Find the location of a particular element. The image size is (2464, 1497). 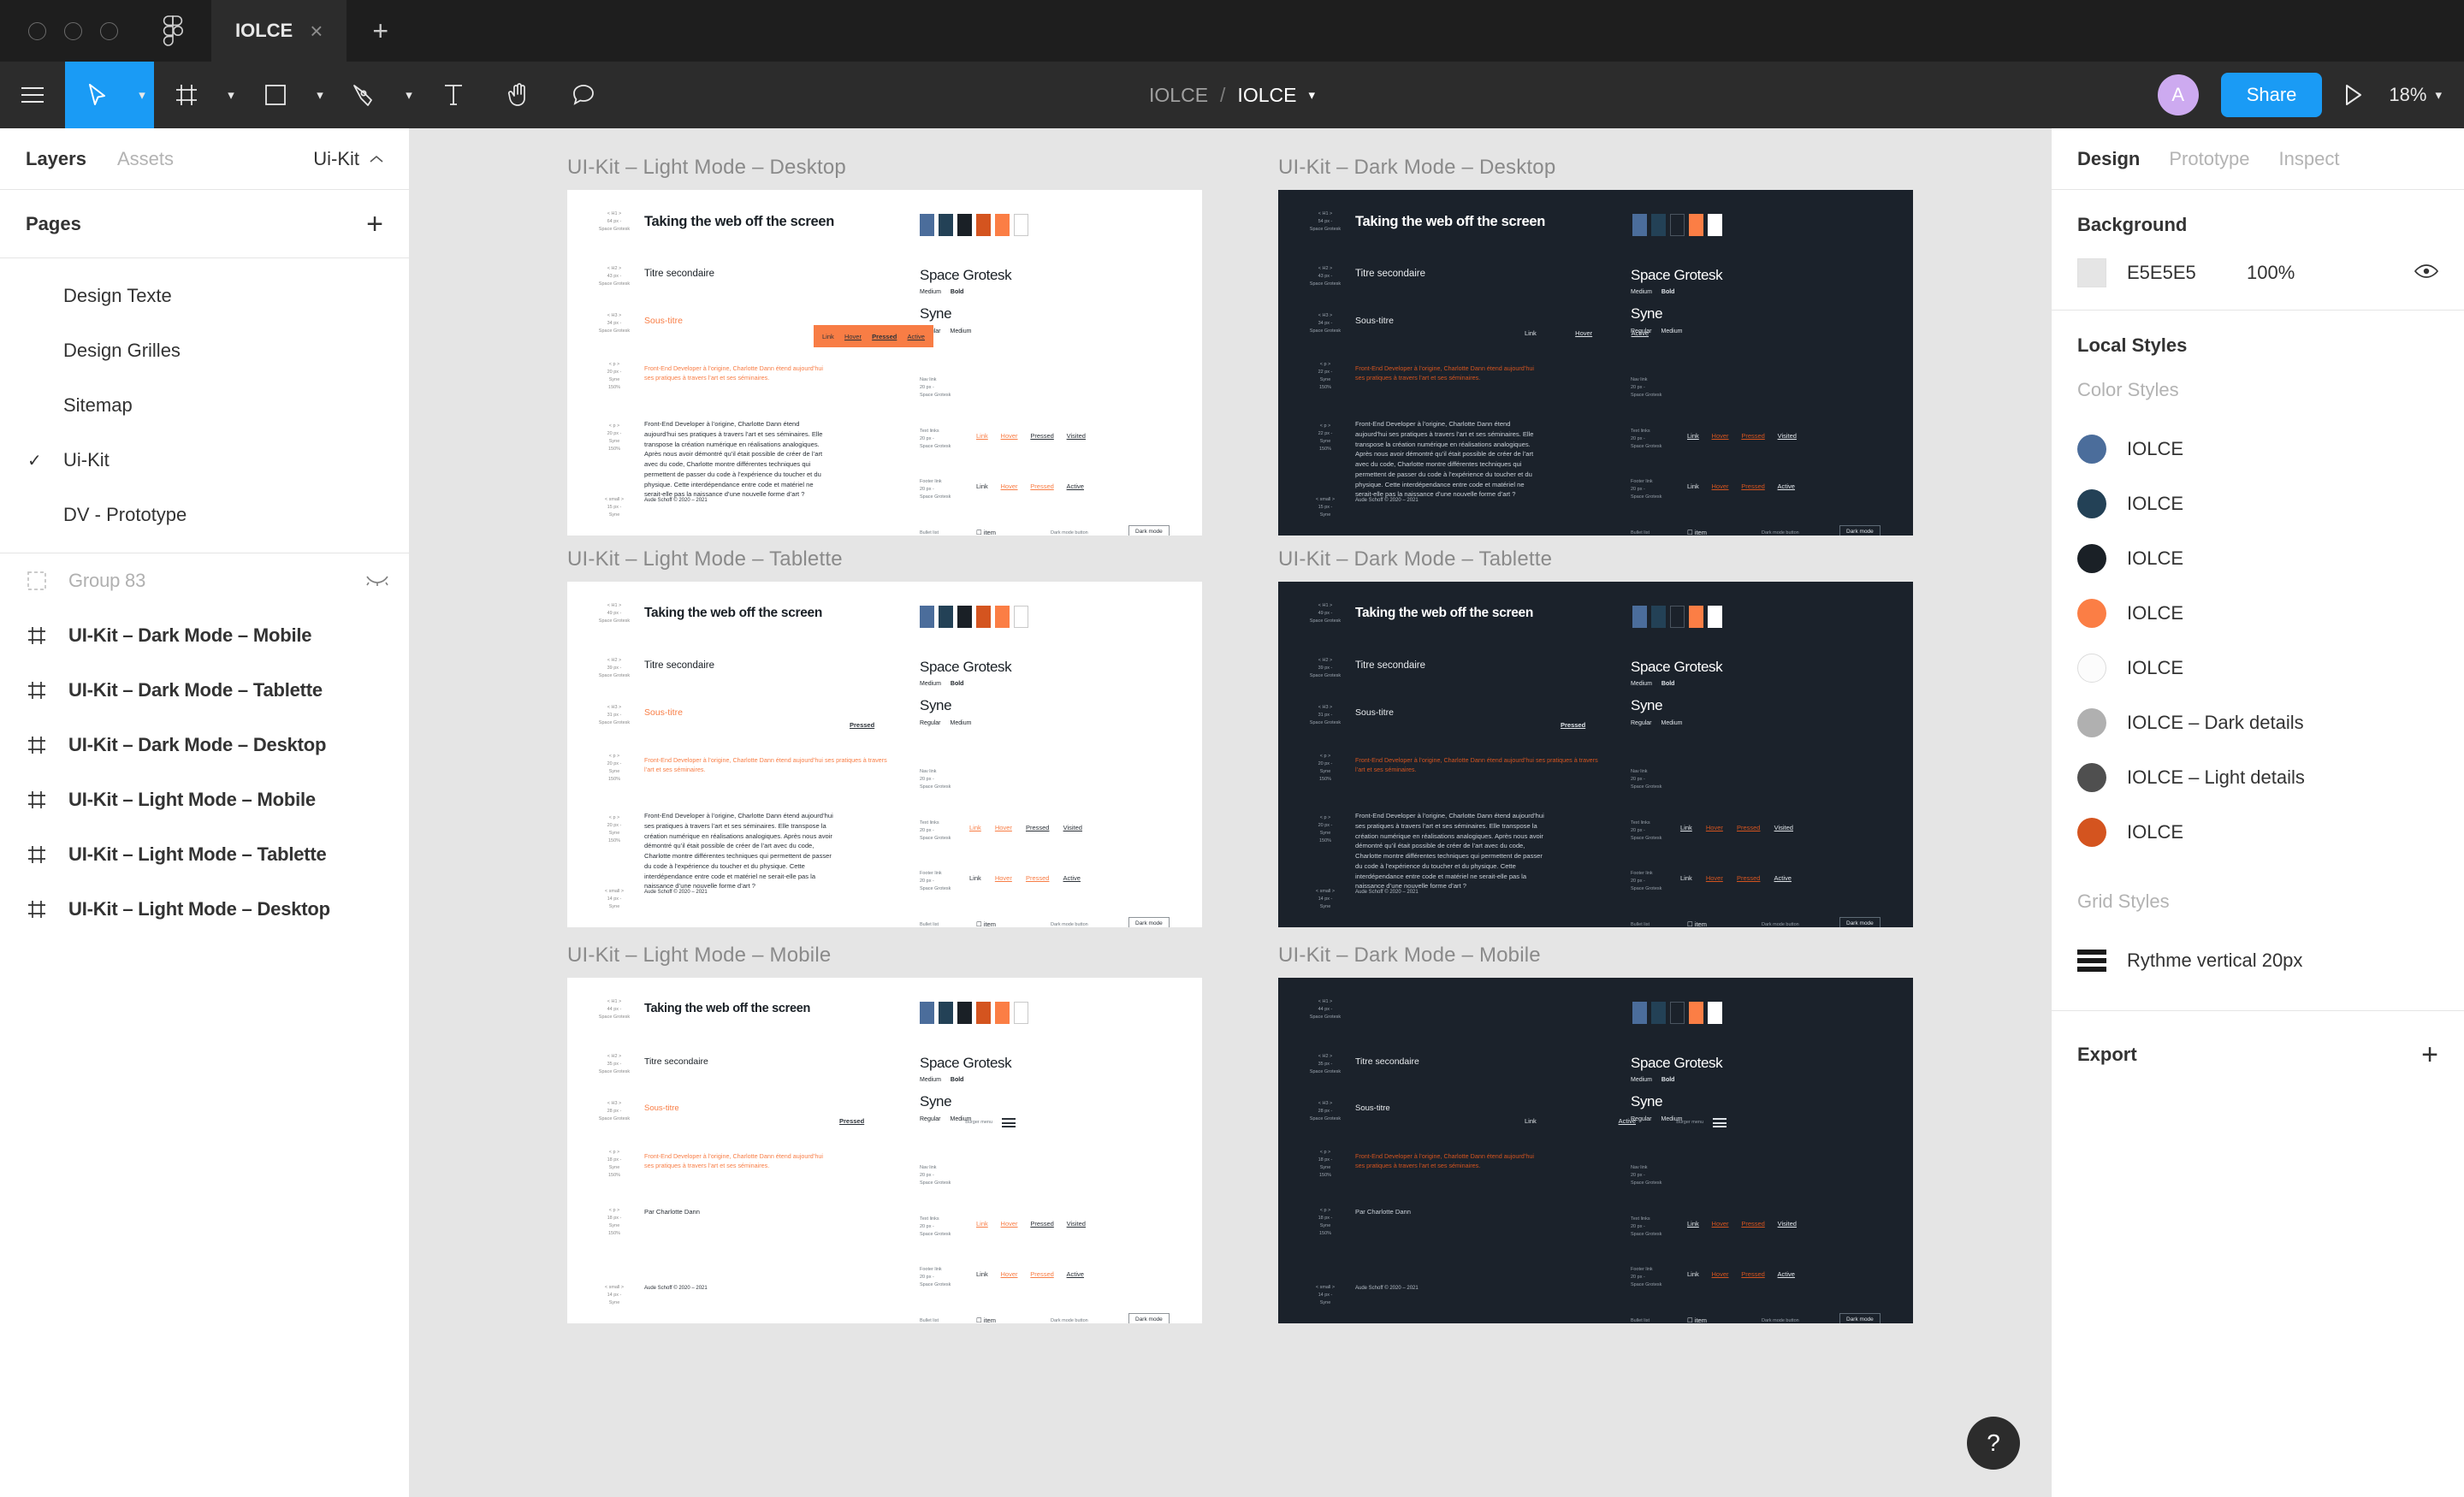

page-row: Design Grilles is located at coordinates (204, 350).